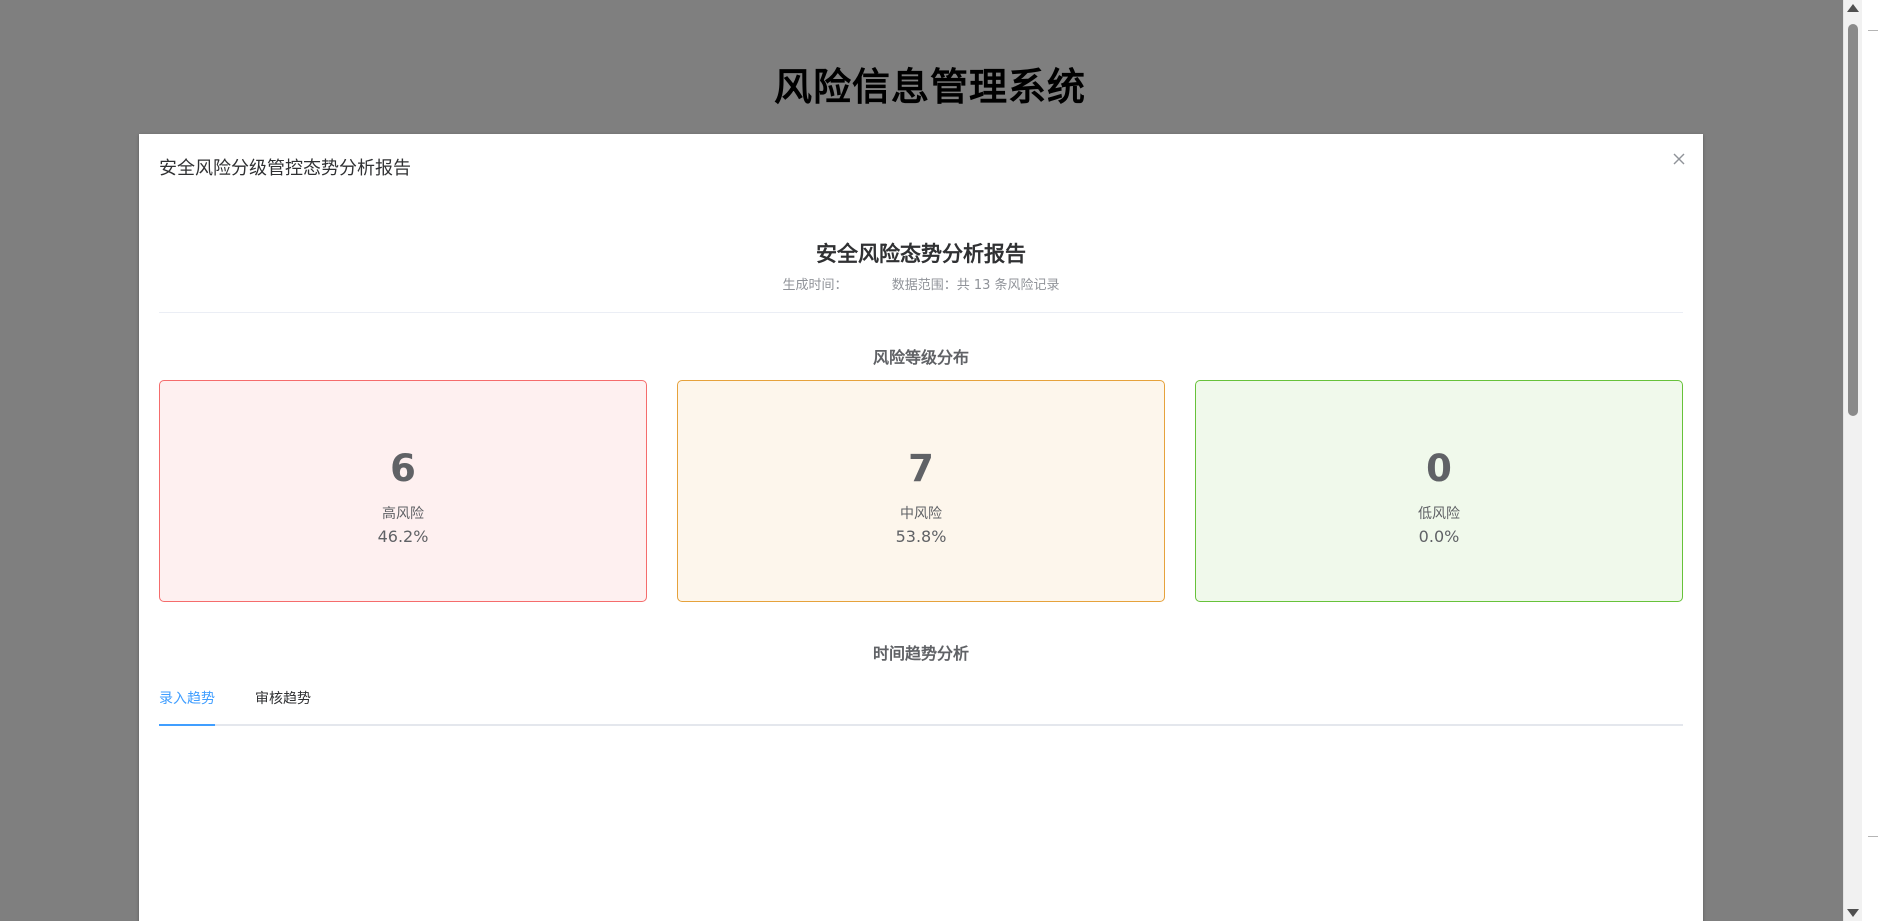 The height and width of the screenshot is (921, 1878). Describe the element at coordinates (921, 514) in the screenshot. I see `medium-risk-label: 中风险` at that location.